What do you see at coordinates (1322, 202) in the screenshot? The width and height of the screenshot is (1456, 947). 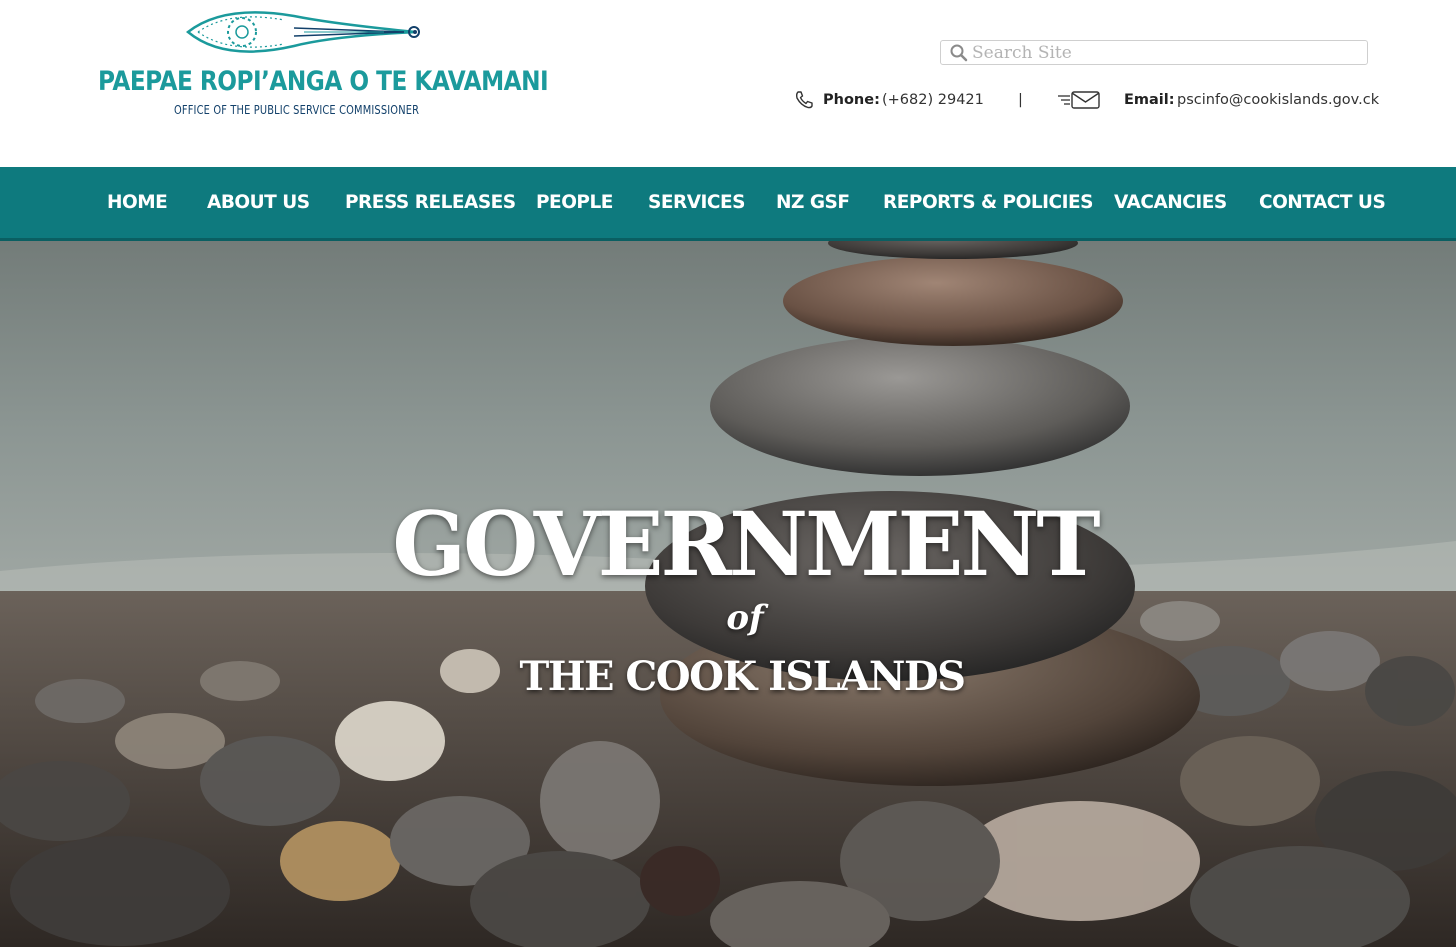 I see `nav-item-contact-us: CONTACT US` at bounding box center [1322, 202].